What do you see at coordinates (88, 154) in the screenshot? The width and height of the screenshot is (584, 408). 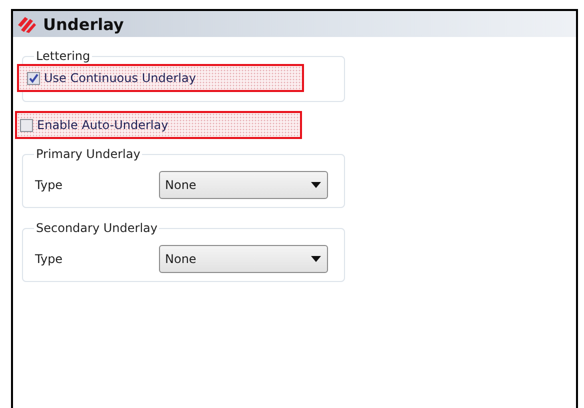 I see `group-title: Primary Underlay` at bounding box center [88, 154].